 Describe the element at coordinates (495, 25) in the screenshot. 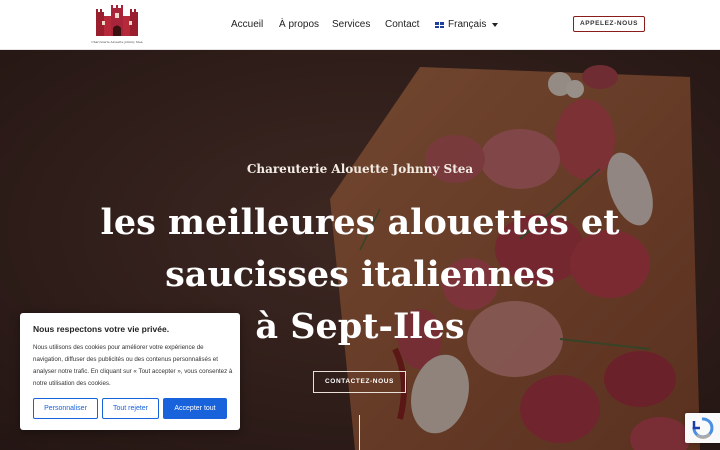

I see `chevron-down-icon` at that location.